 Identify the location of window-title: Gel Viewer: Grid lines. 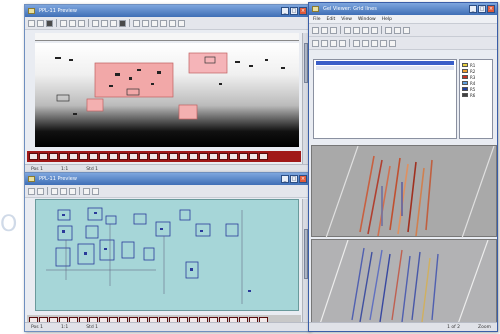
(350, 9).